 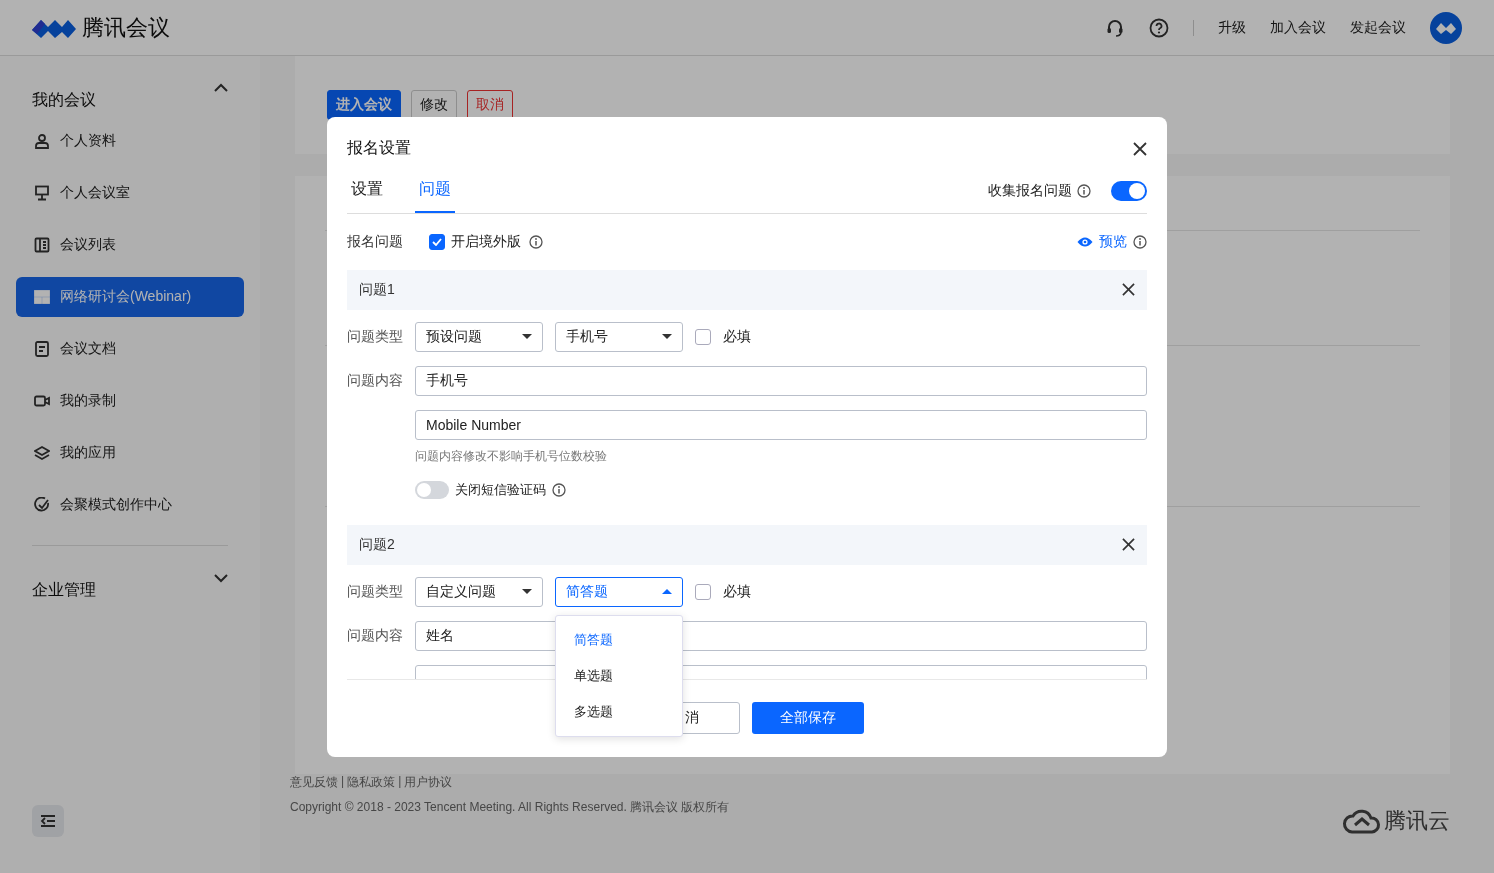 What do you see at coordinates (221, 578) in the screenshot?
I see `chevron-down-icon` at bounding box center [221, 578].